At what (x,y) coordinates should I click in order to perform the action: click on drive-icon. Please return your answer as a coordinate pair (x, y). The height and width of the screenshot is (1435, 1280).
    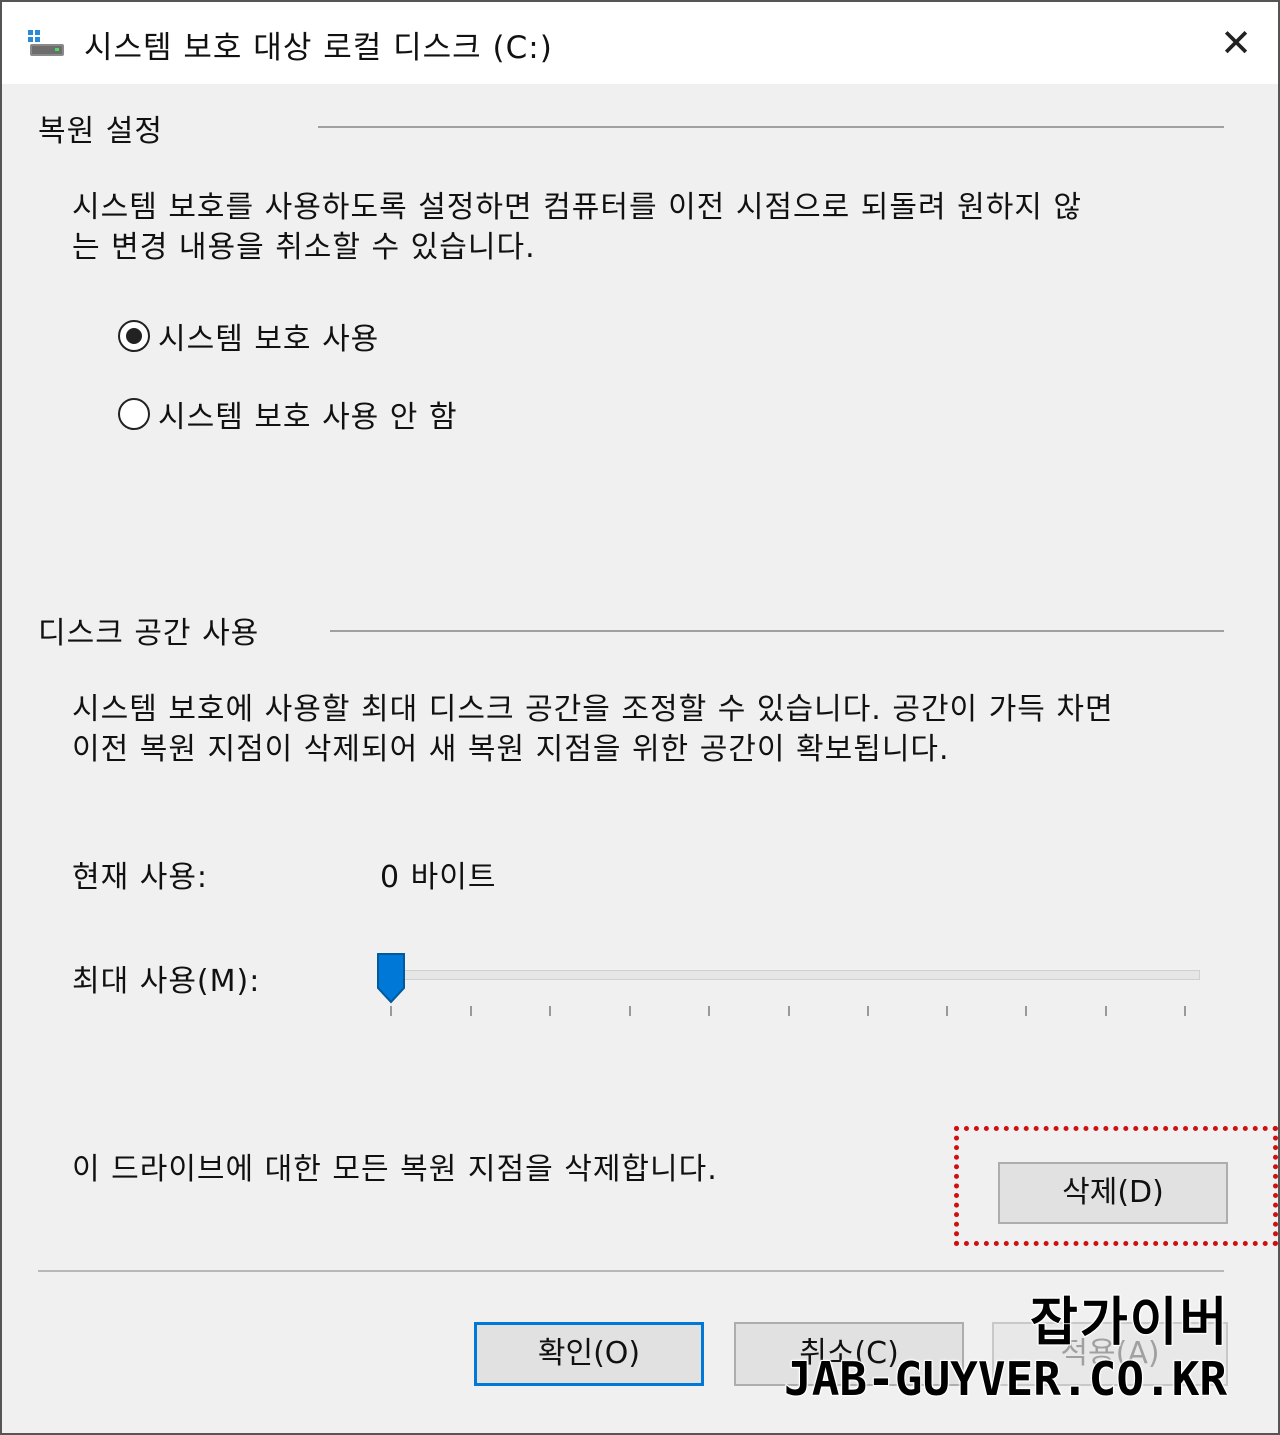
    Looking at the image, I should click on (46, 43).